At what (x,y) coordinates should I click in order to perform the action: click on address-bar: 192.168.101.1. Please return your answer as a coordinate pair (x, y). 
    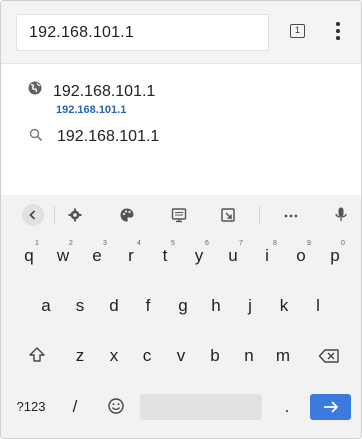
    Looking at the image, I should click on (142, 32).